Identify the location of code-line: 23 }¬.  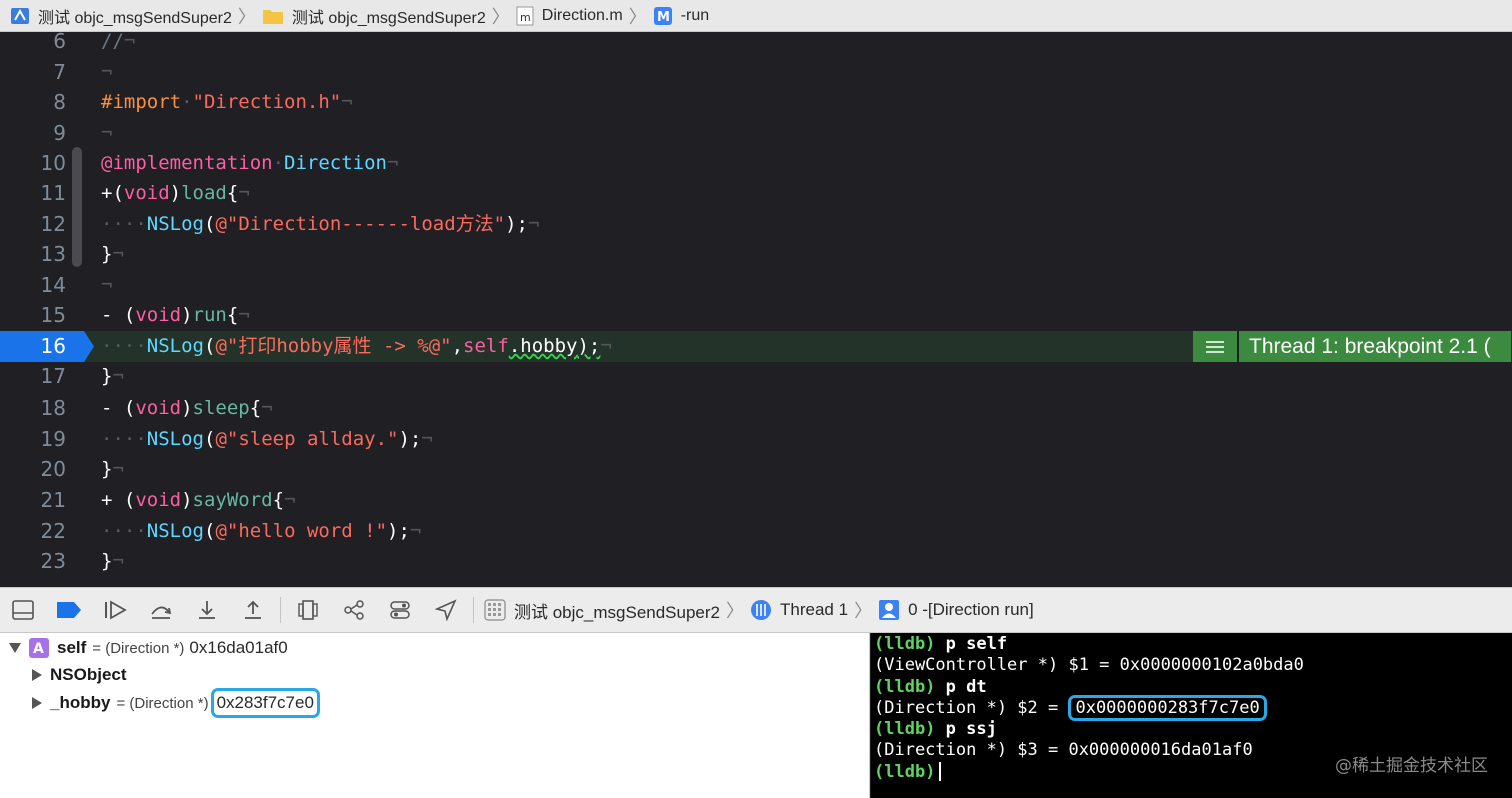
(756, 561).